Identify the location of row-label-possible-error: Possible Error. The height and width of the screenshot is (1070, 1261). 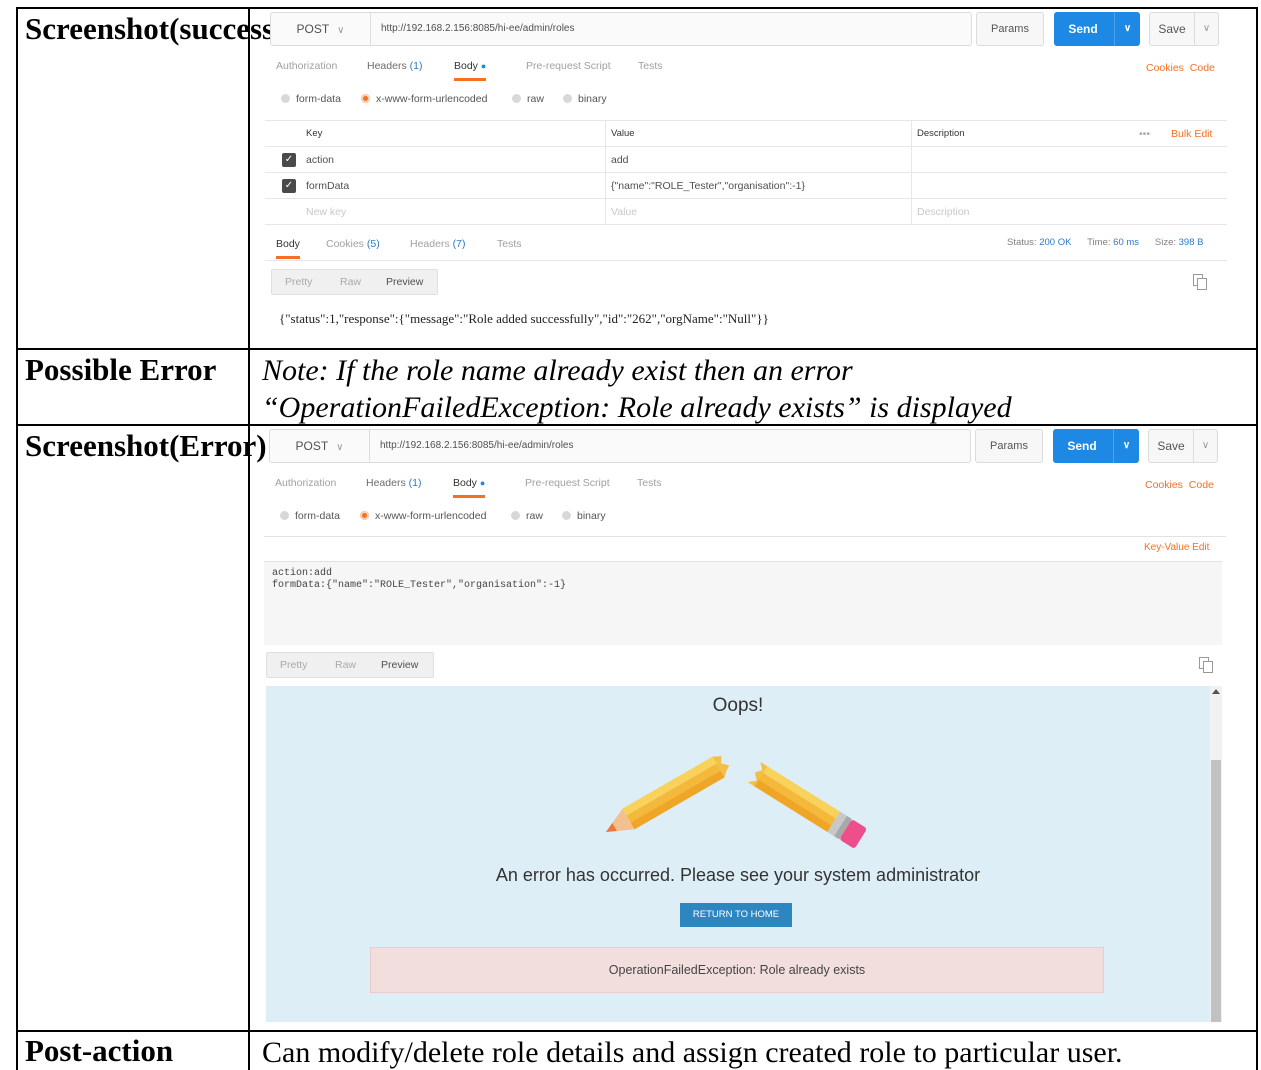
(121, 369).